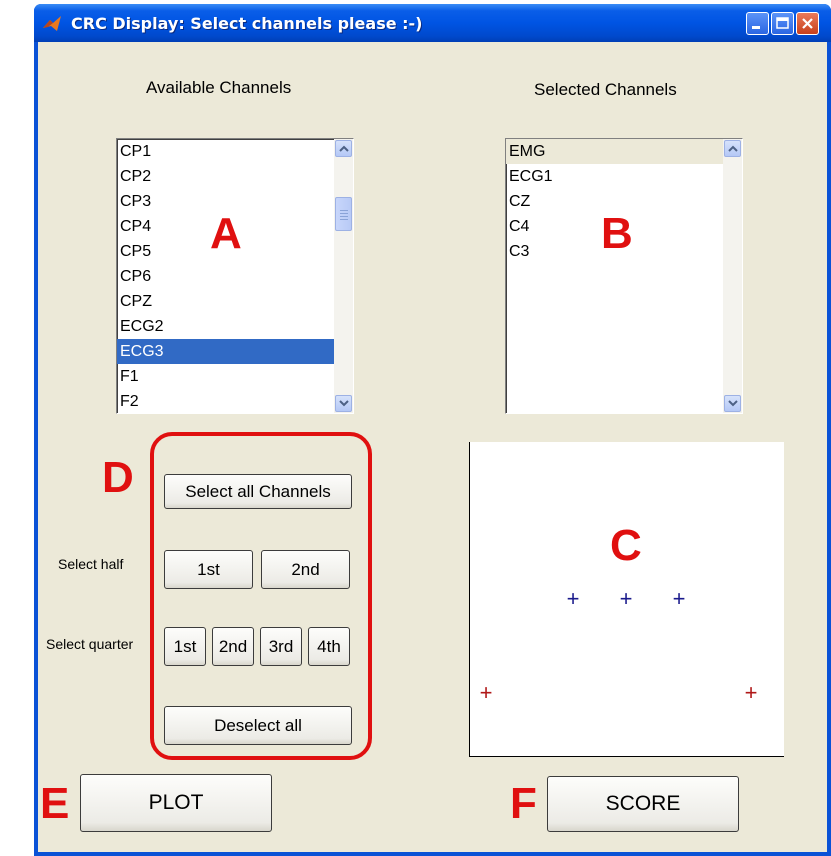 This screenshot has height=856, width=831. I want to click on close-icon, so click(807, 23).